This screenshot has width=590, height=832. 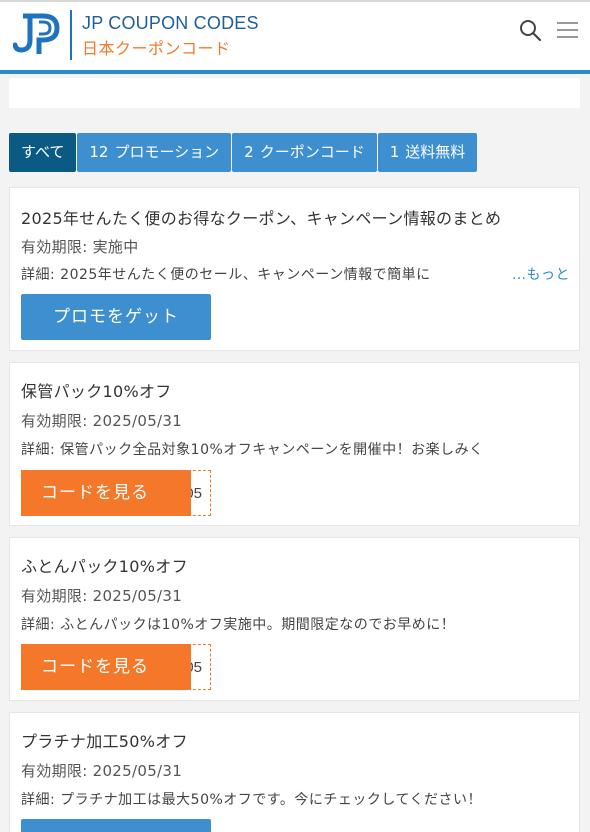 I want to click on tab-label: 送料無料, so click(x=435, y=152).